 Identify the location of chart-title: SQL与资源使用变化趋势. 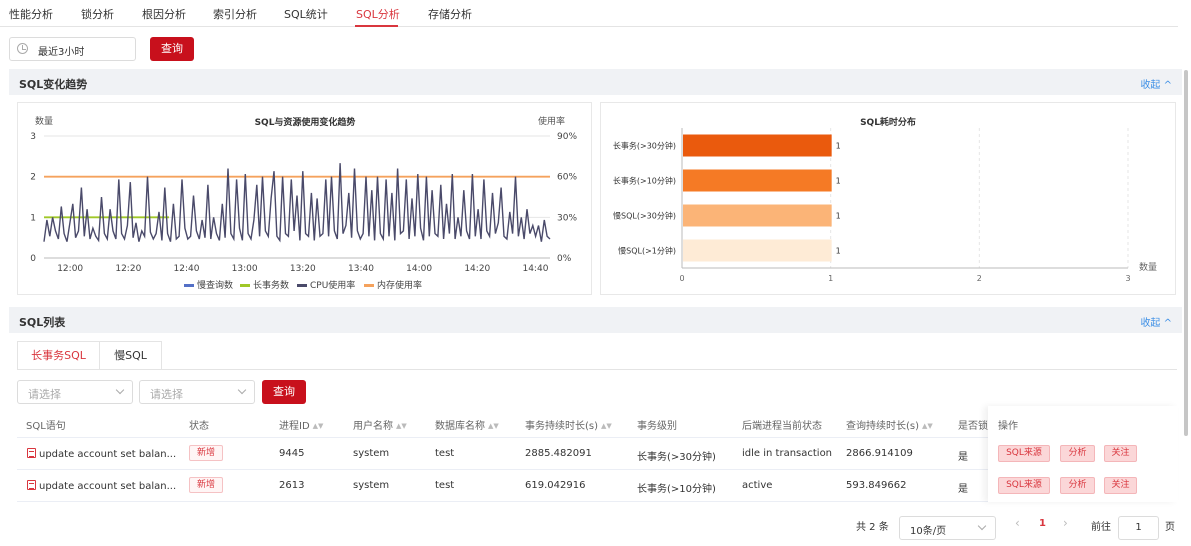
(305, 122).